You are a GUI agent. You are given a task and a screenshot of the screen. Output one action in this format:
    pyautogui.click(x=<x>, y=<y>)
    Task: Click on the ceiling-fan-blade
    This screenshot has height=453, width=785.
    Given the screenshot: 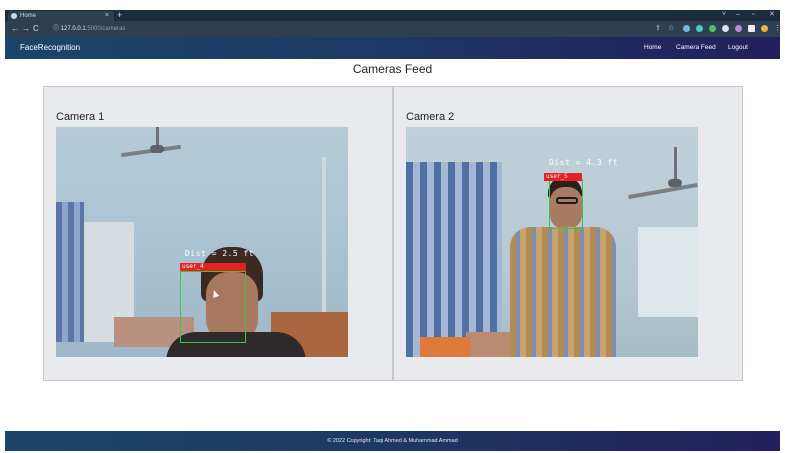 What is the action you would take?
    pyautogui.click(x=663, y=191)
    